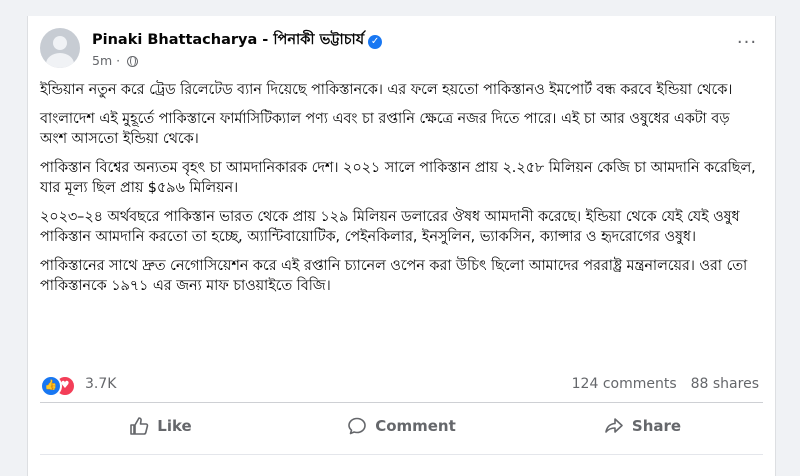 The height and width of the screenshot is (476, 800). I want to click on share-label: Share, so click(656, 426).